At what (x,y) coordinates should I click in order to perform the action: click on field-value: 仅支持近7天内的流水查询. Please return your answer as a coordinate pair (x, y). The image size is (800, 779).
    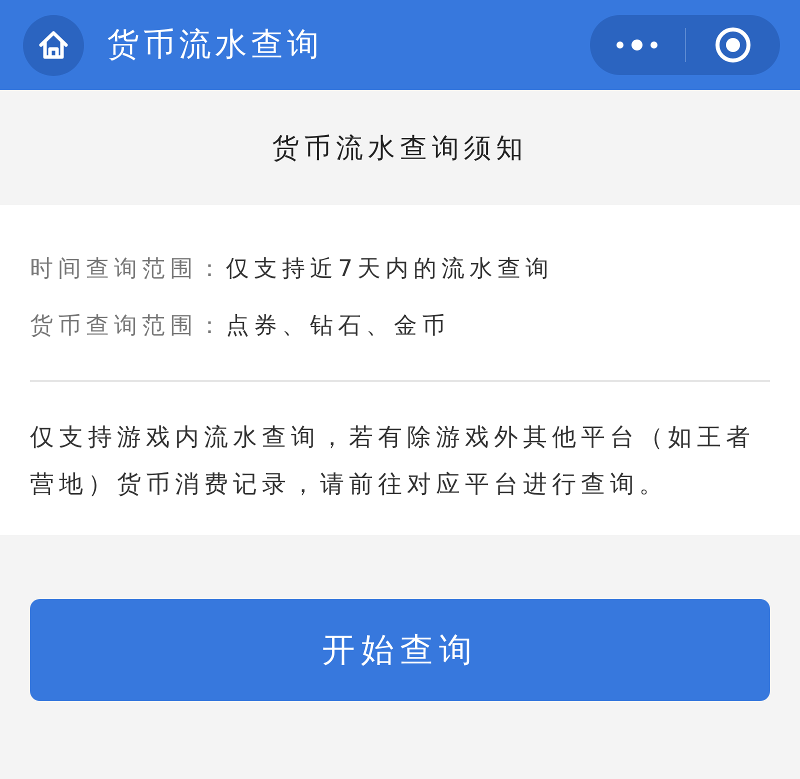
    Looking at the image, I should click on (390, 269).